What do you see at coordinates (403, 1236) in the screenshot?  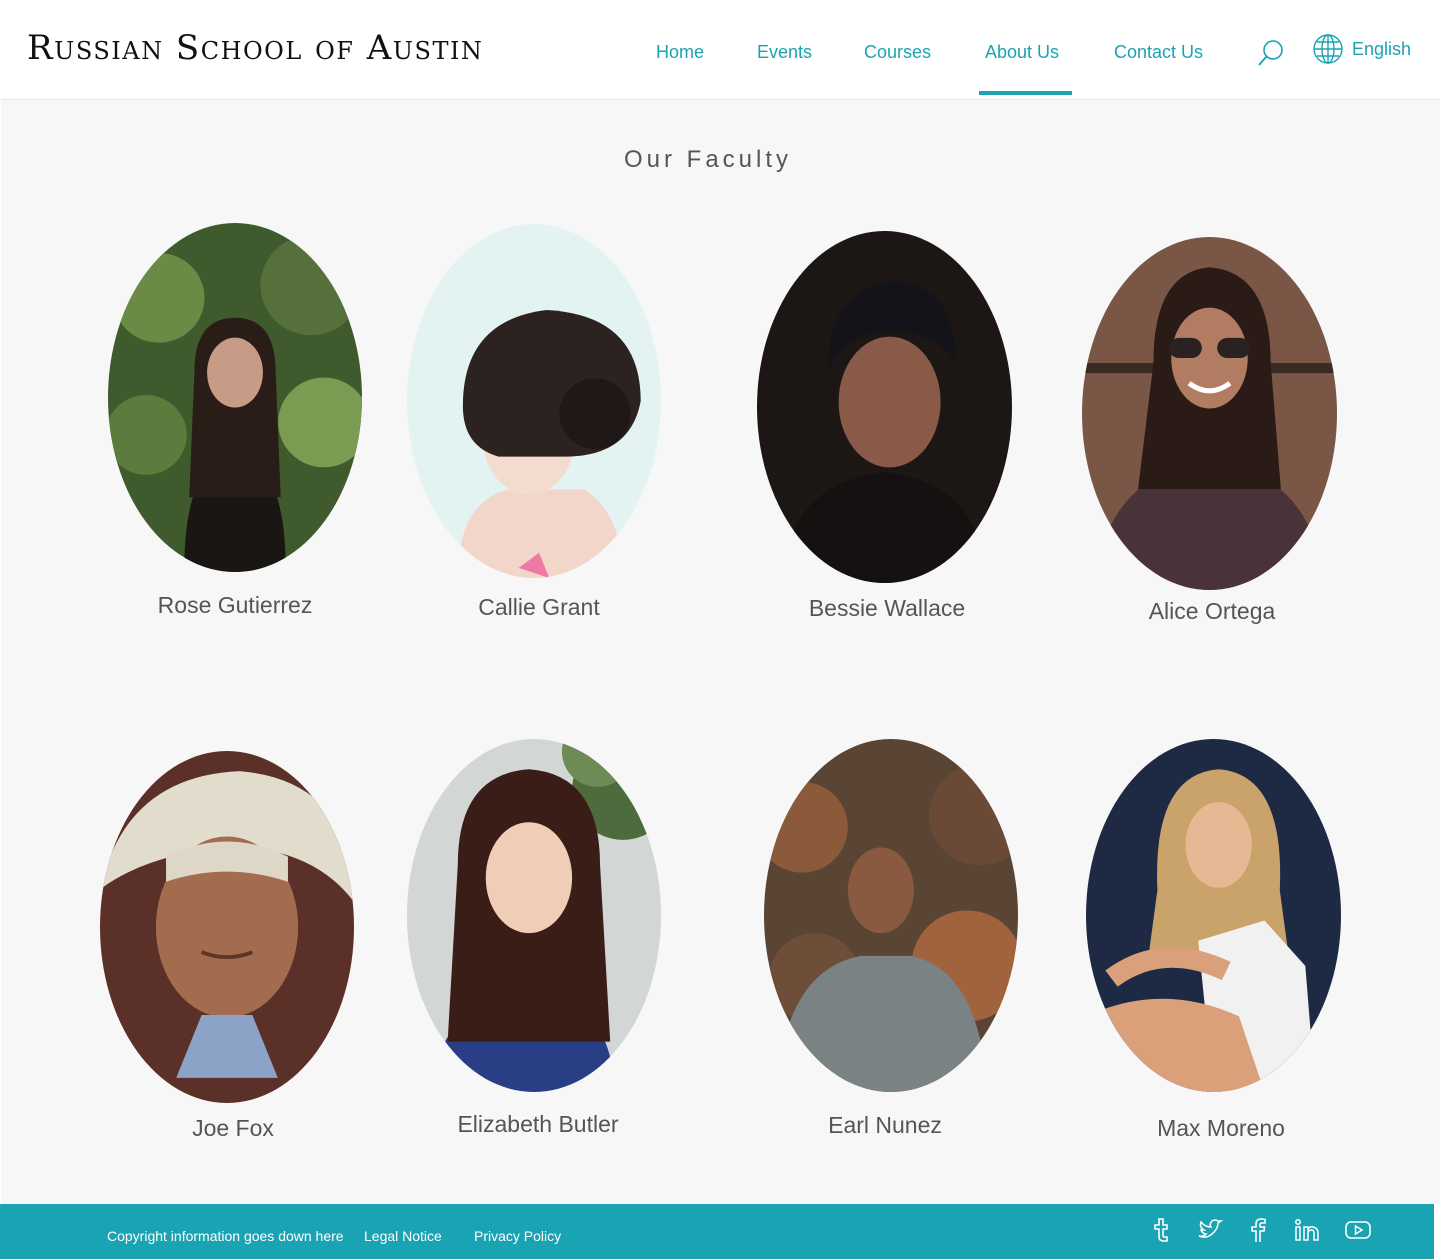 I see `legal-notice-link: Legal Notice` at bounding box center [403, 1236].